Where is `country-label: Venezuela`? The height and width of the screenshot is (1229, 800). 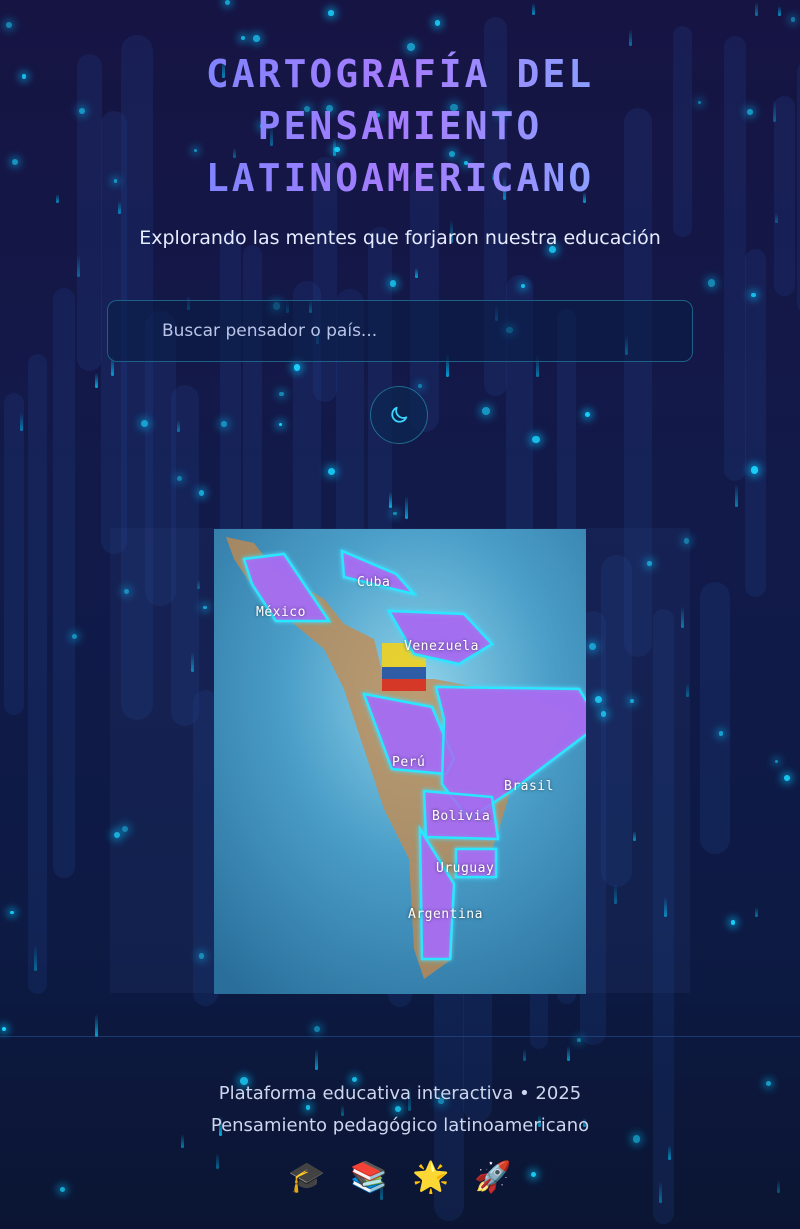 country-label: Venezuela is located at coordinates (441, 646).